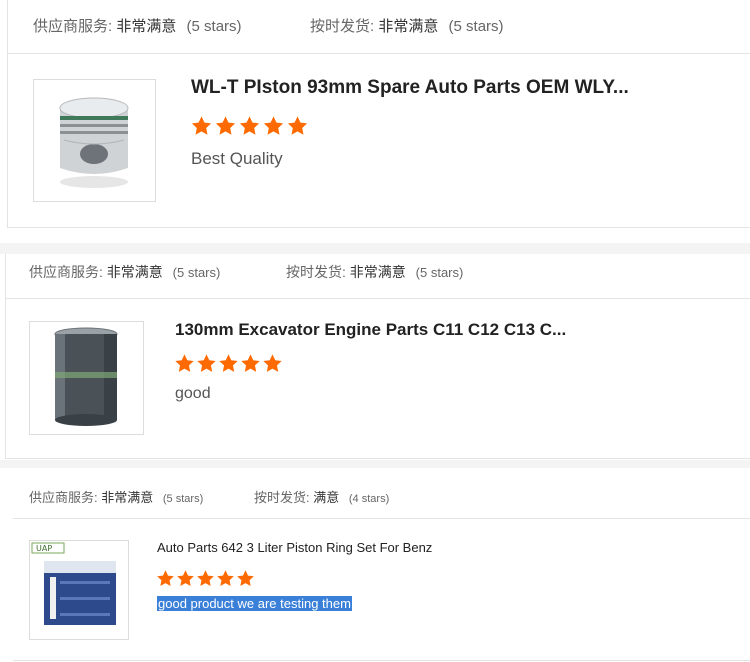  I want to click on piston-product-image, so click(94, 142).